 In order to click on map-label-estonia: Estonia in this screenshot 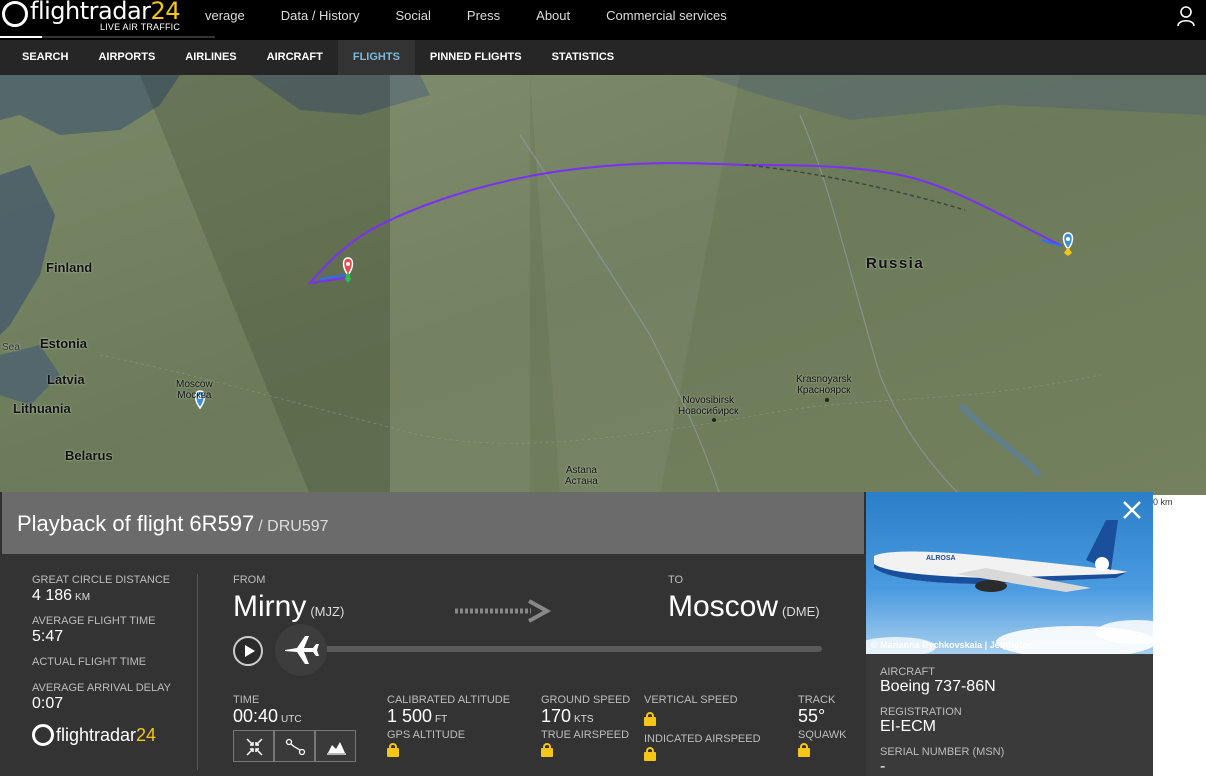, I will do `click(63, 343)`.